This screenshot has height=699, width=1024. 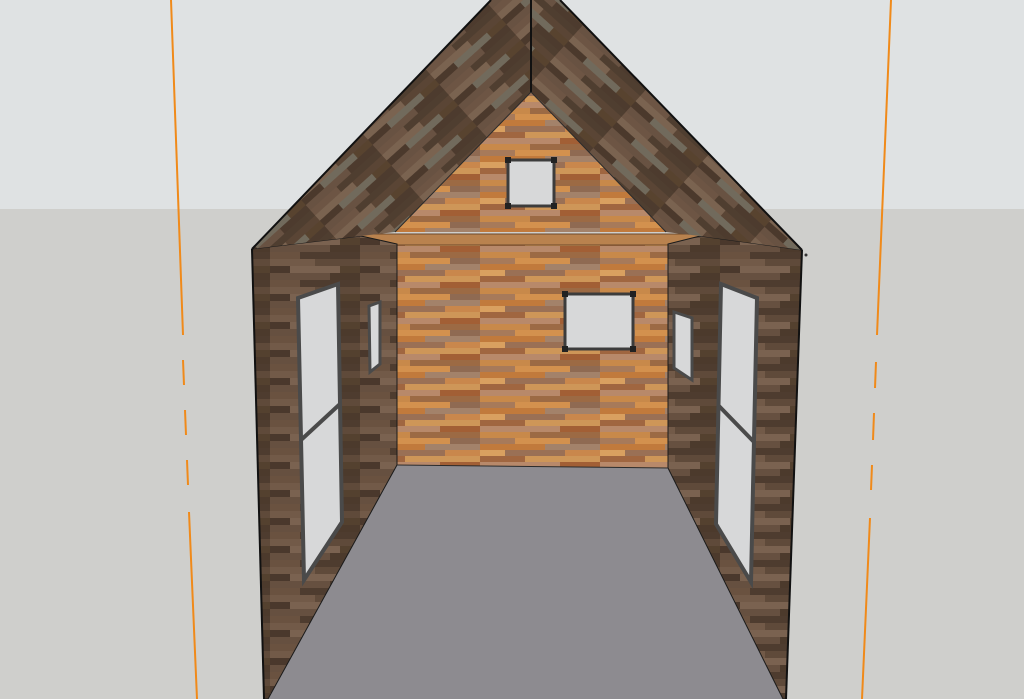 I want to click on left-tall-window, so click(x=320, y=434).